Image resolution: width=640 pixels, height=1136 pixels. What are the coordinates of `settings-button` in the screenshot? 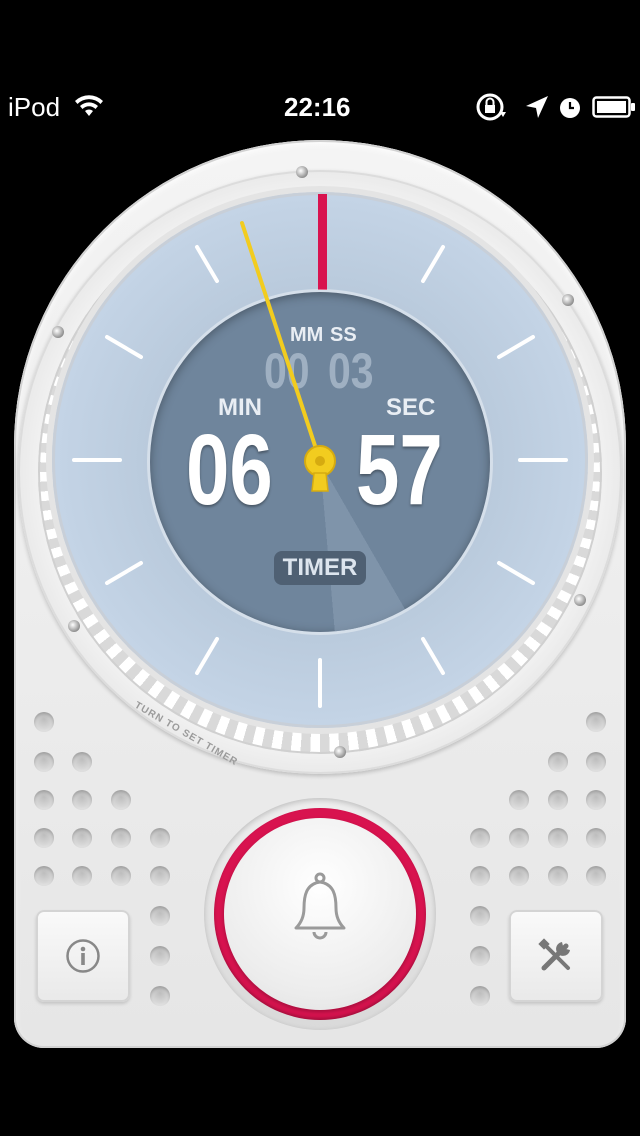 It's located at (556, 956).